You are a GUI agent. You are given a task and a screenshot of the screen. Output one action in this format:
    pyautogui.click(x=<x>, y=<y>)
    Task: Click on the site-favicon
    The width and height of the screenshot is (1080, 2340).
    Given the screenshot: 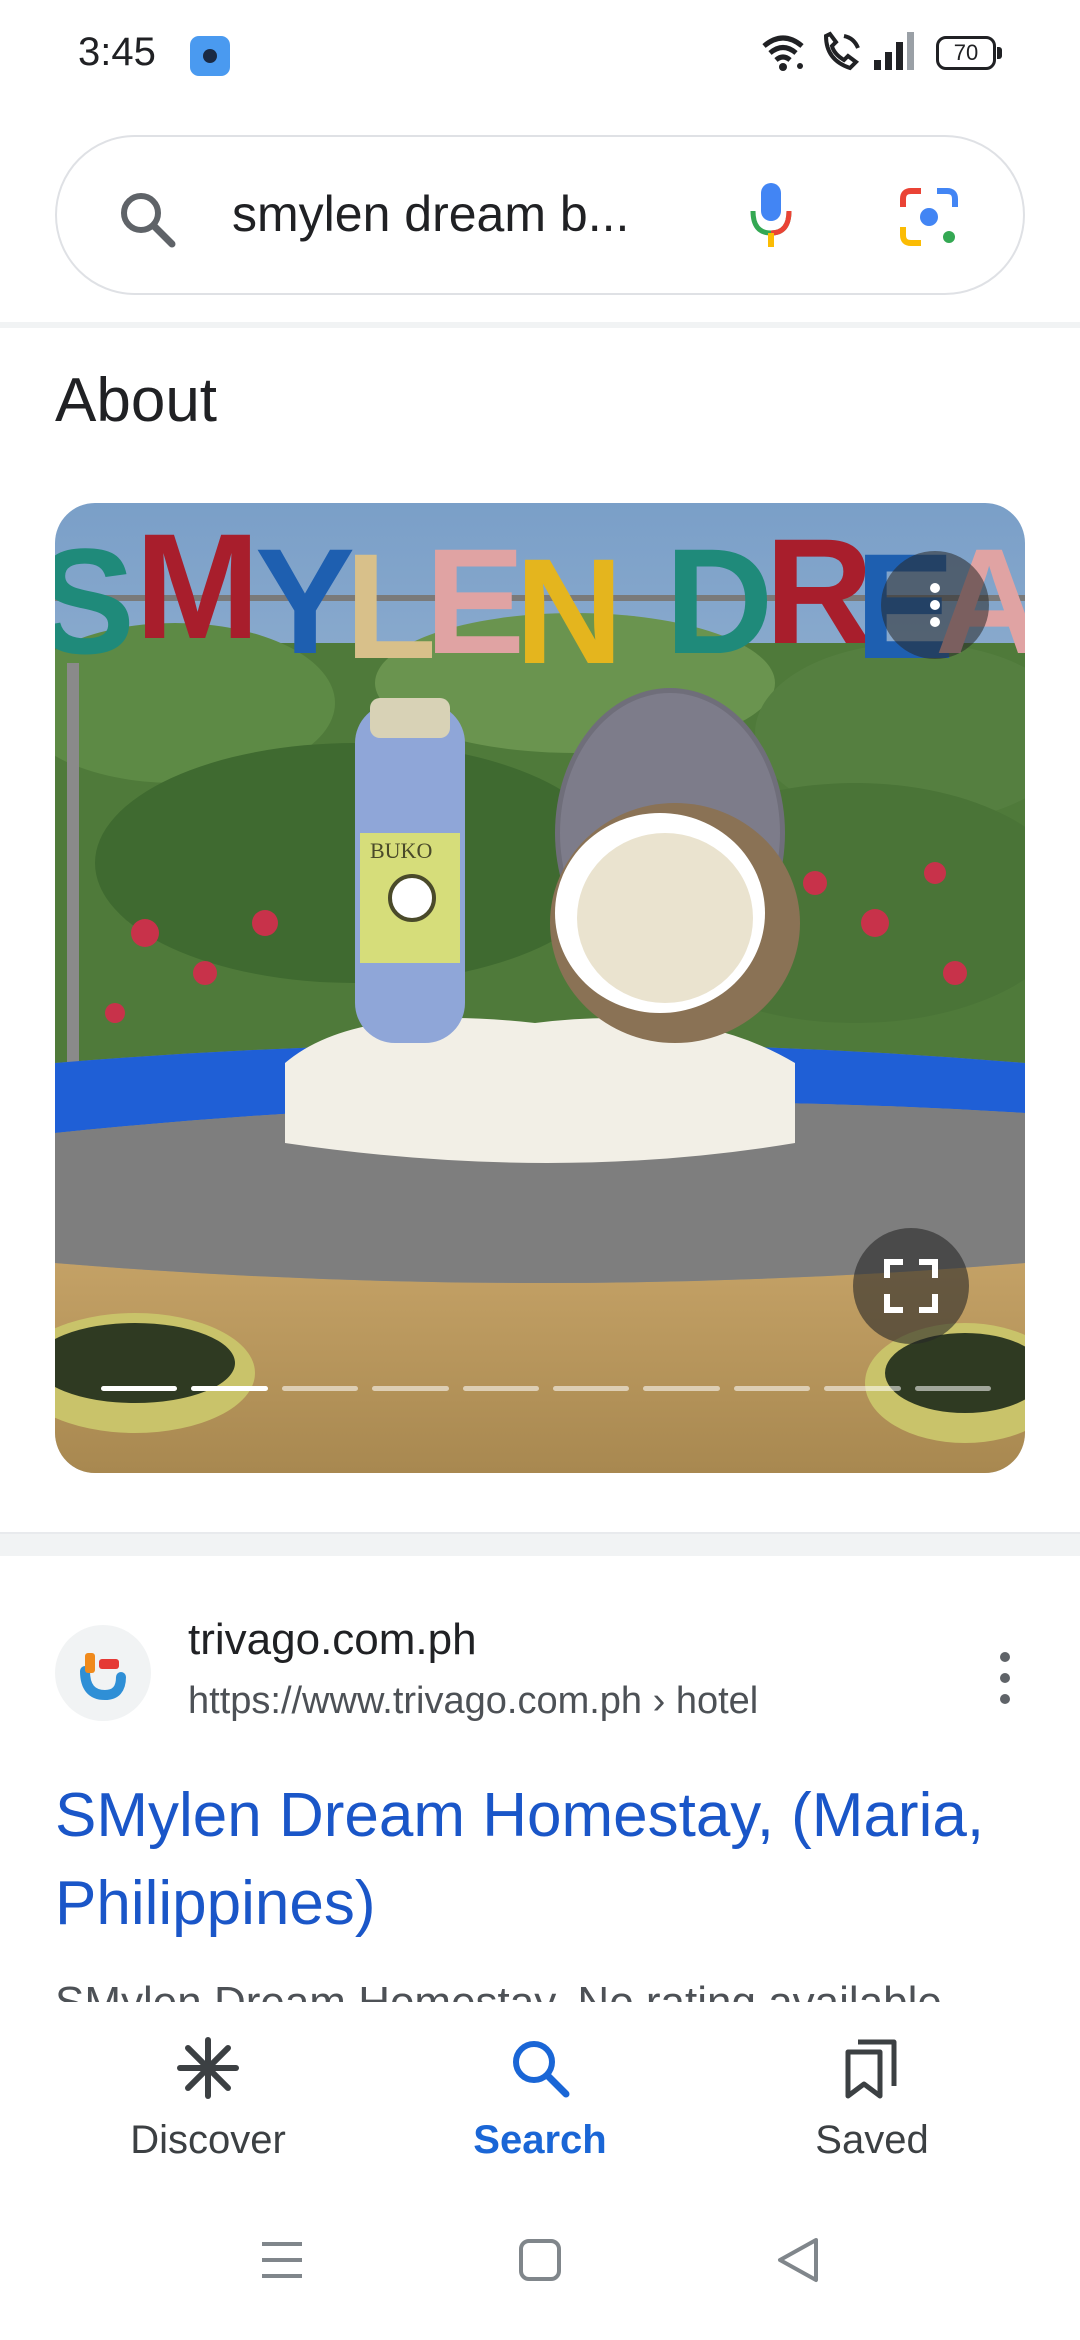 What is the action you would take?
    pyautogui.click(x=103, y=1673)
    